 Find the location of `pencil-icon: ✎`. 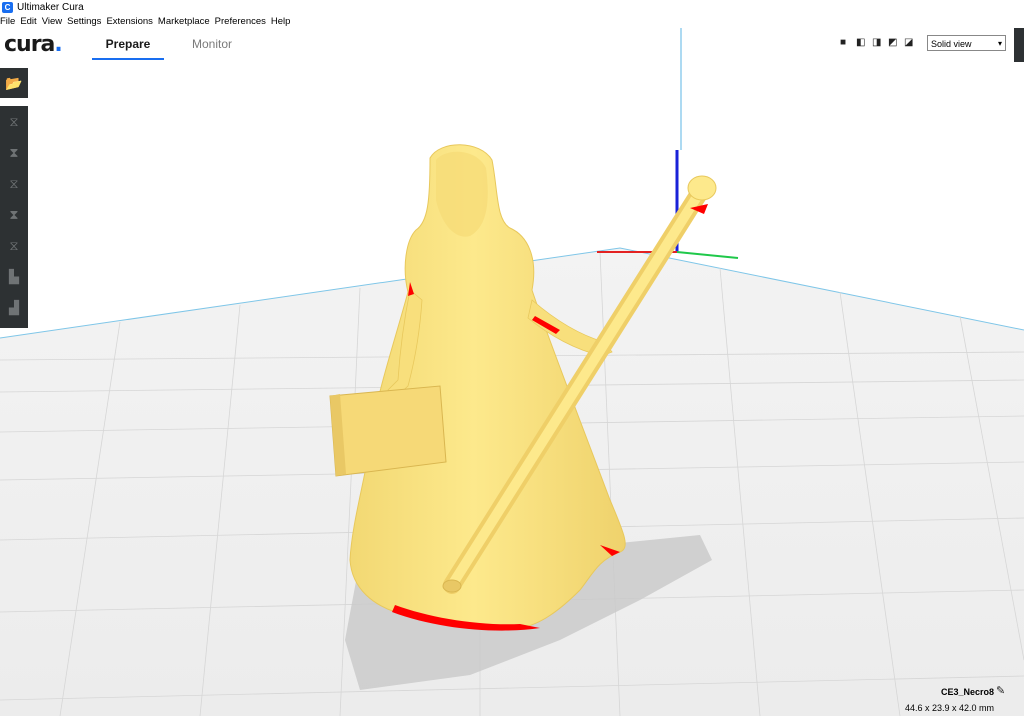

pencil-icon: ✎ is located at coordinates (1000, 690).